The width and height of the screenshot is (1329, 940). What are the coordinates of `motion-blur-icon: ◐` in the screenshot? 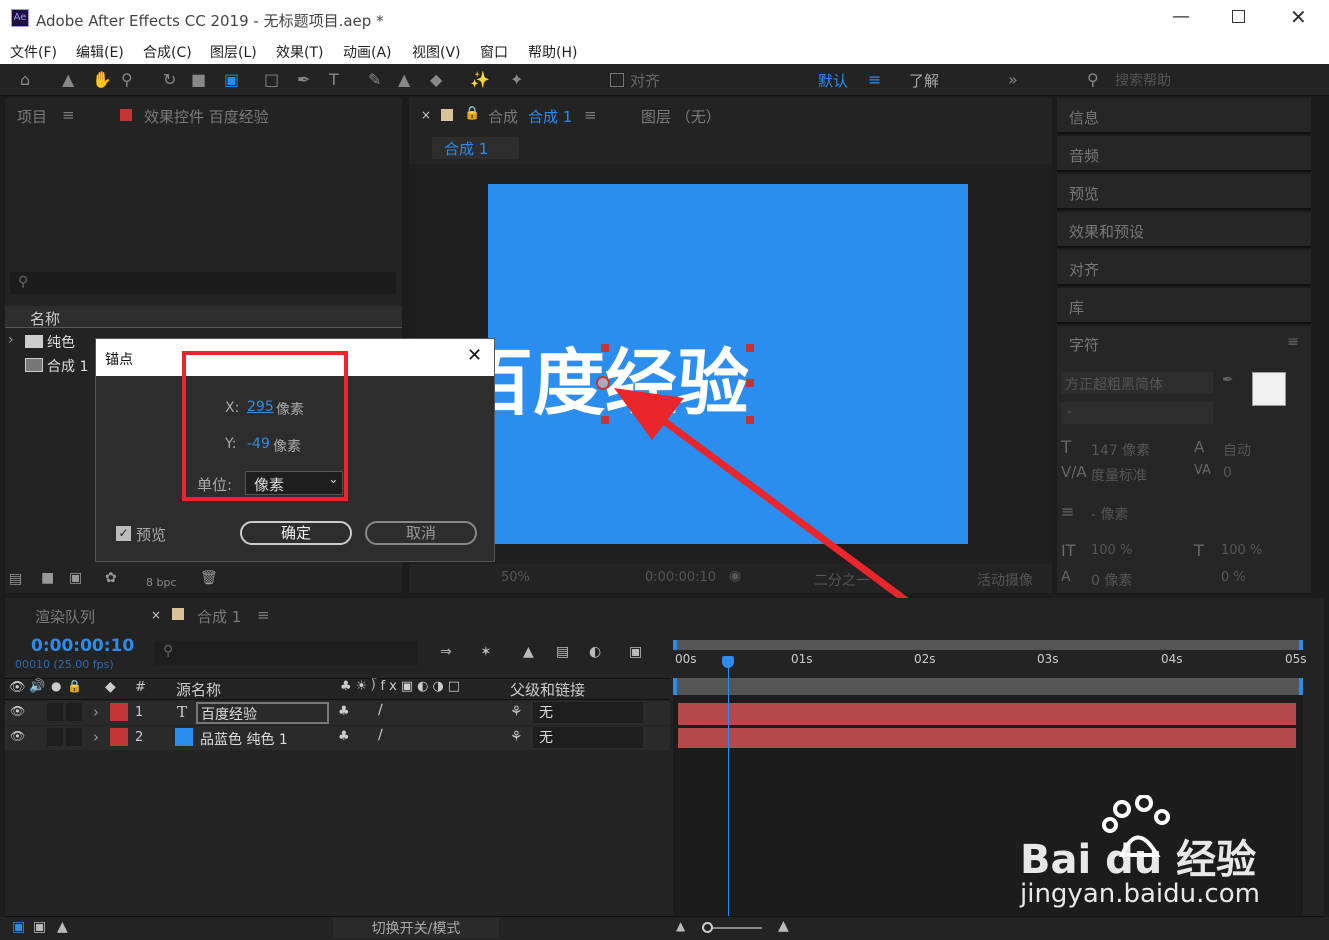 It's located at (595, 652).